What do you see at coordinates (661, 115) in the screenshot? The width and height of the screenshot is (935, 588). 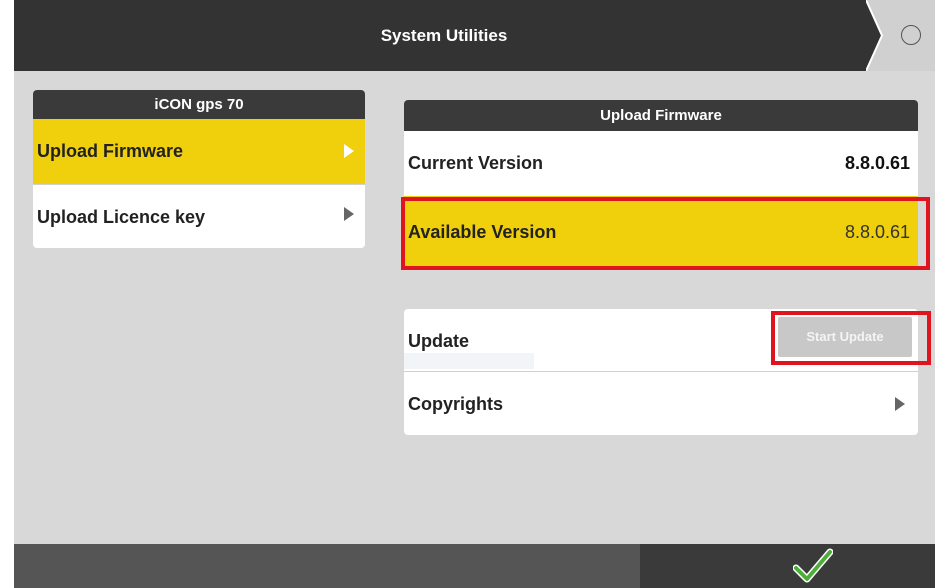 I see `firmware-panel-title: Upload Firmware` at bounding box center [661, 115].